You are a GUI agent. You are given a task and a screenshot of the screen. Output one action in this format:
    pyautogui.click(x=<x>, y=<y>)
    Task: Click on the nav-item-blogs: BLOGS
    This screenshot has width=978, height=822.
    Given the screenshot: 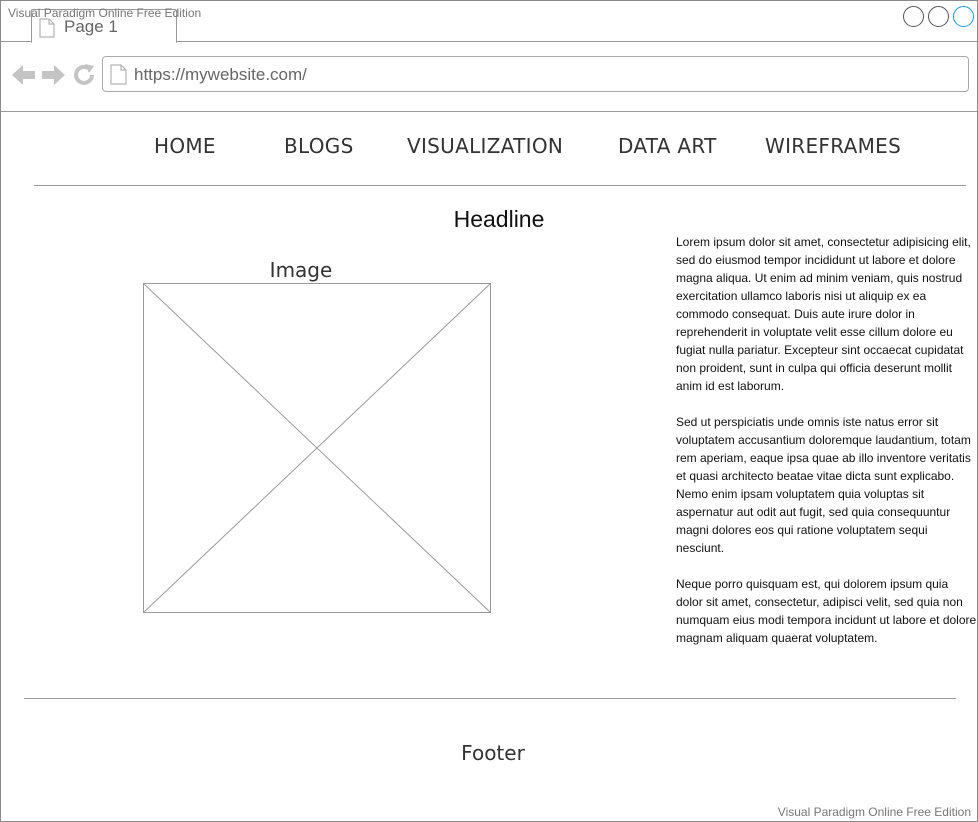 What is the action you would take?
    pyautogui.click(x=319, y=146)
    